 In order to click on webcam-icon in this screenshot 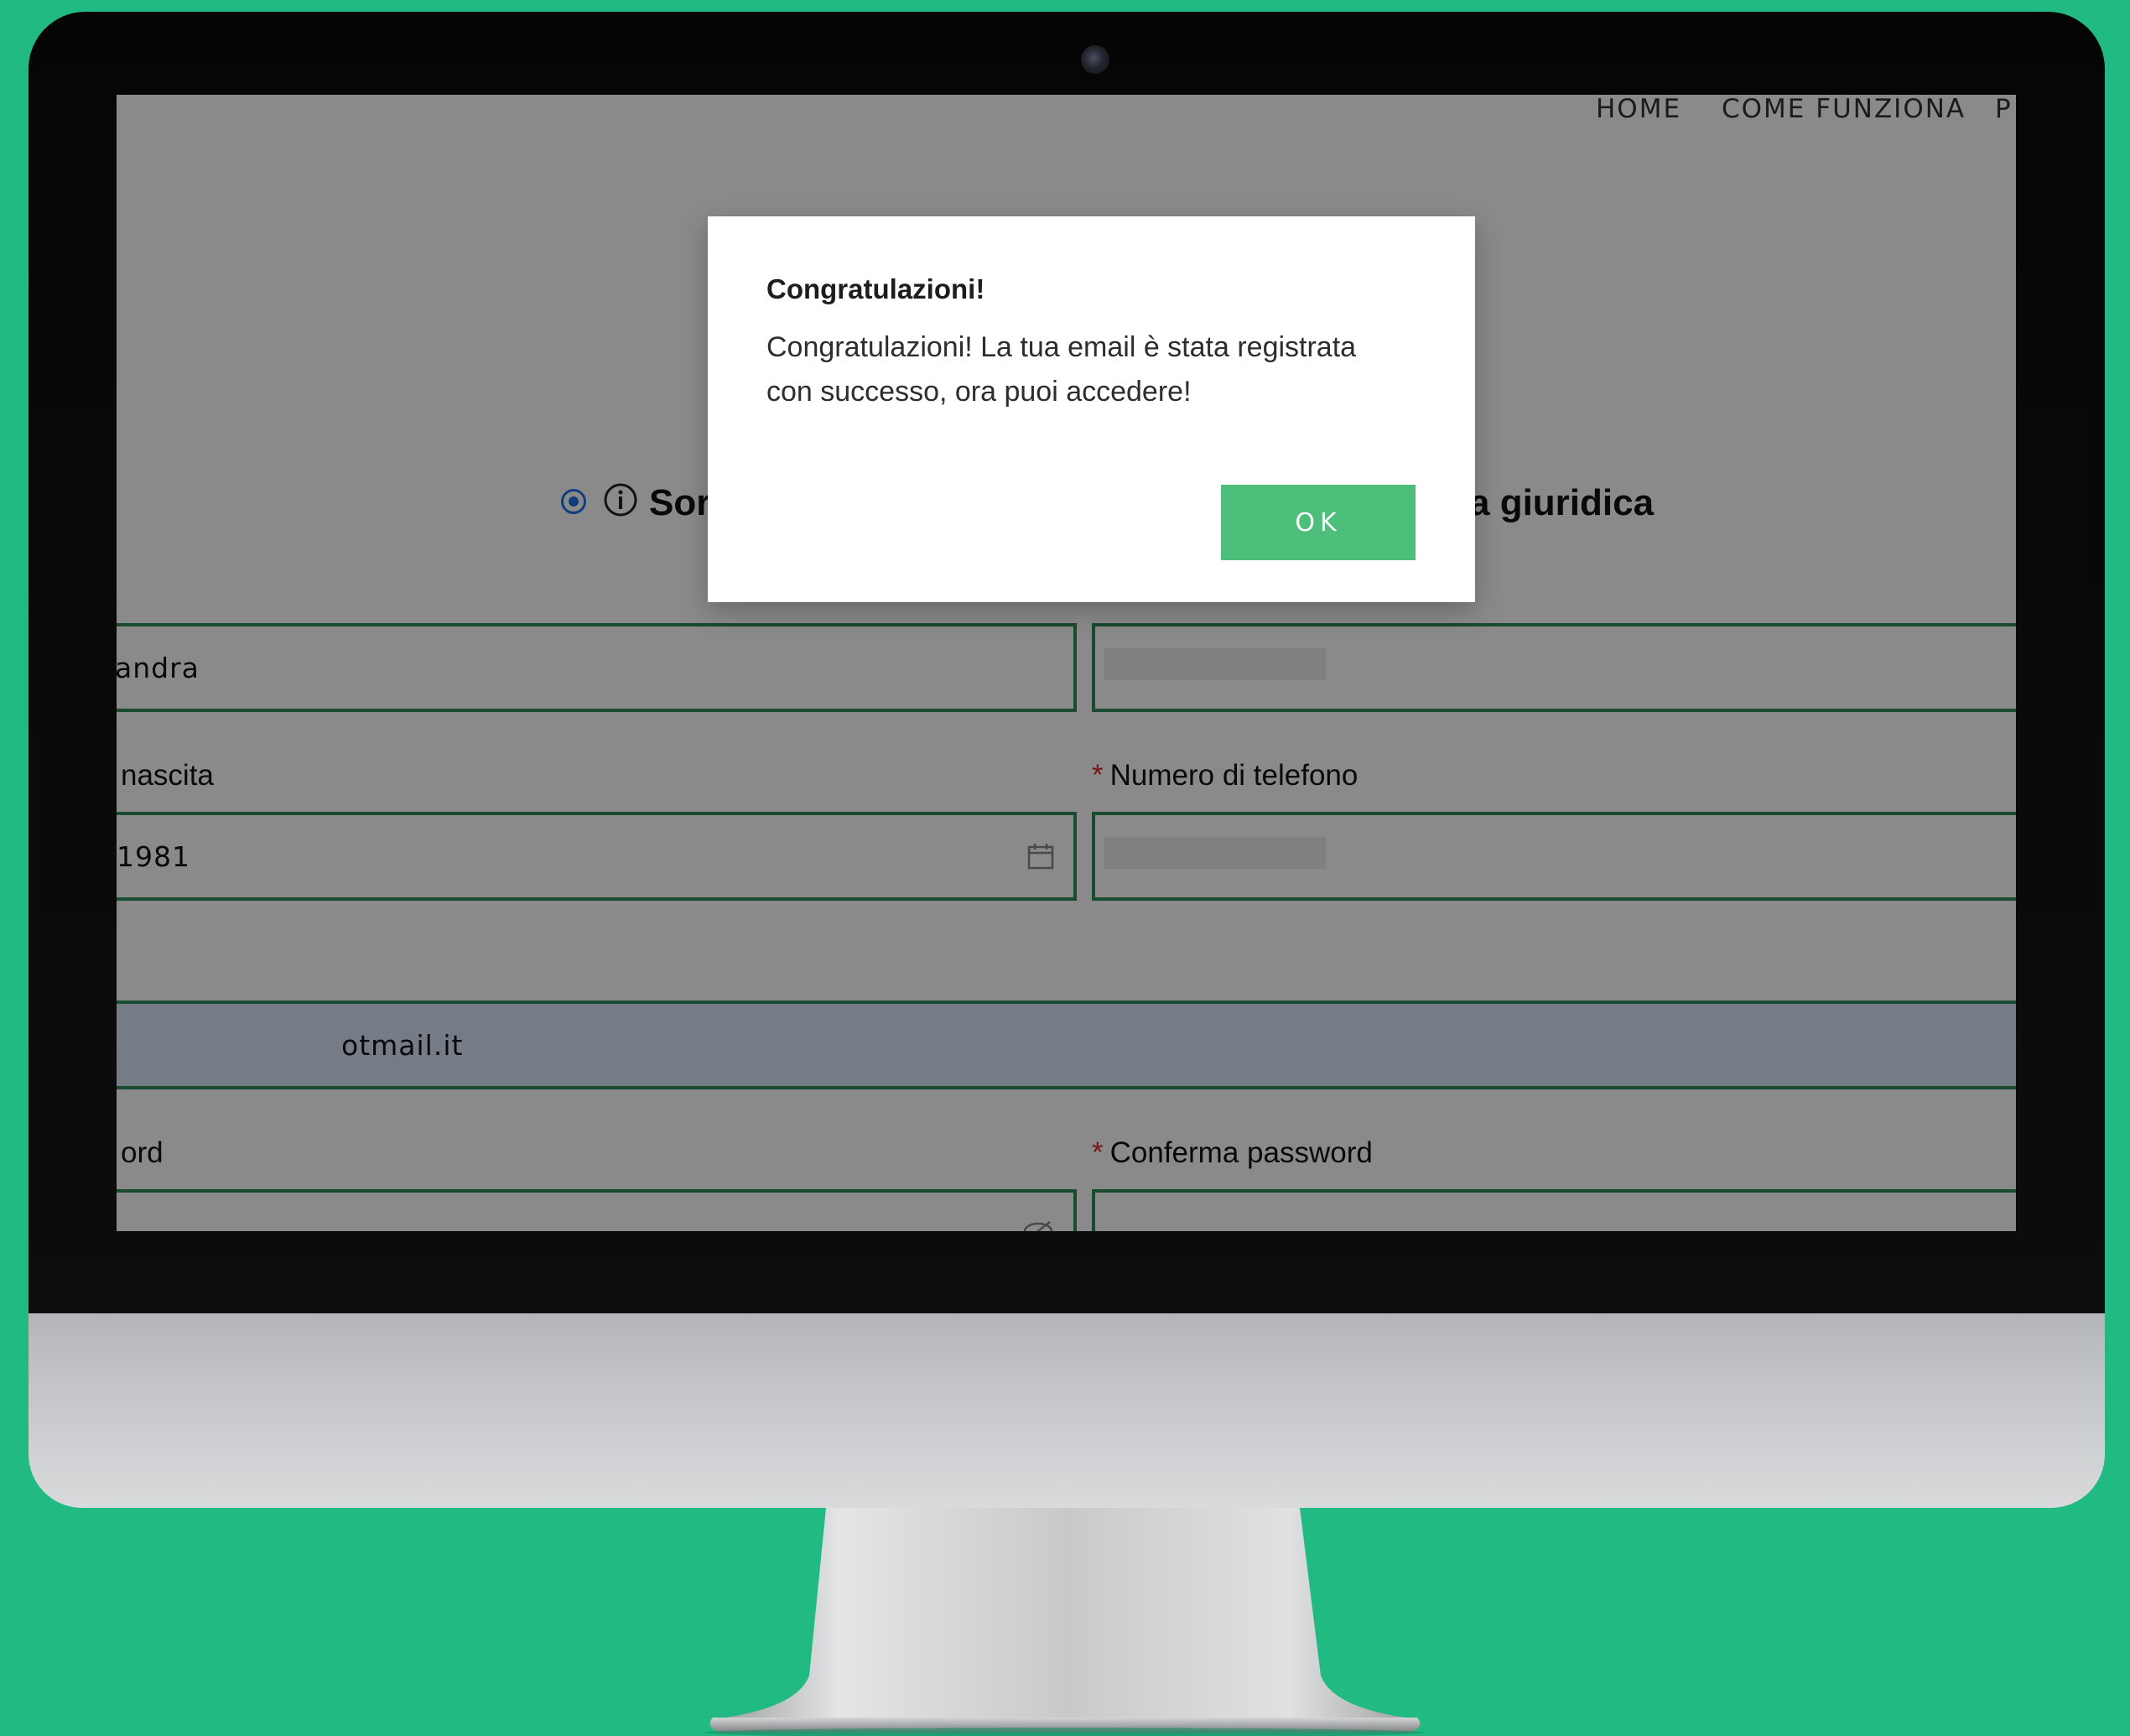, I will do `click(1095, 60)`.